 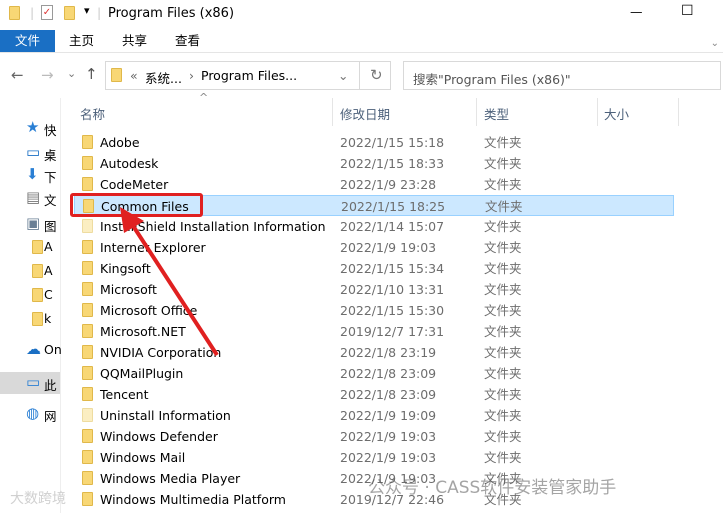 I want to click on picture-icon: ▣, so click(x=33, y=223).